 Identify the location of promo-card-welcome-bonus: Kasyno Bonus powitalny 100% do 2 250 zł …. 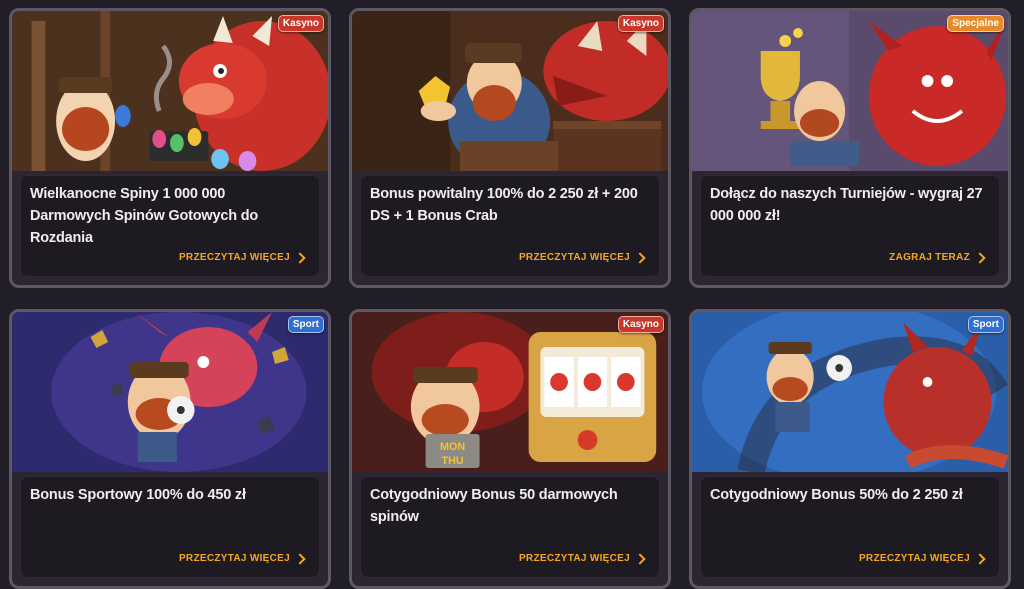
(510, 148).